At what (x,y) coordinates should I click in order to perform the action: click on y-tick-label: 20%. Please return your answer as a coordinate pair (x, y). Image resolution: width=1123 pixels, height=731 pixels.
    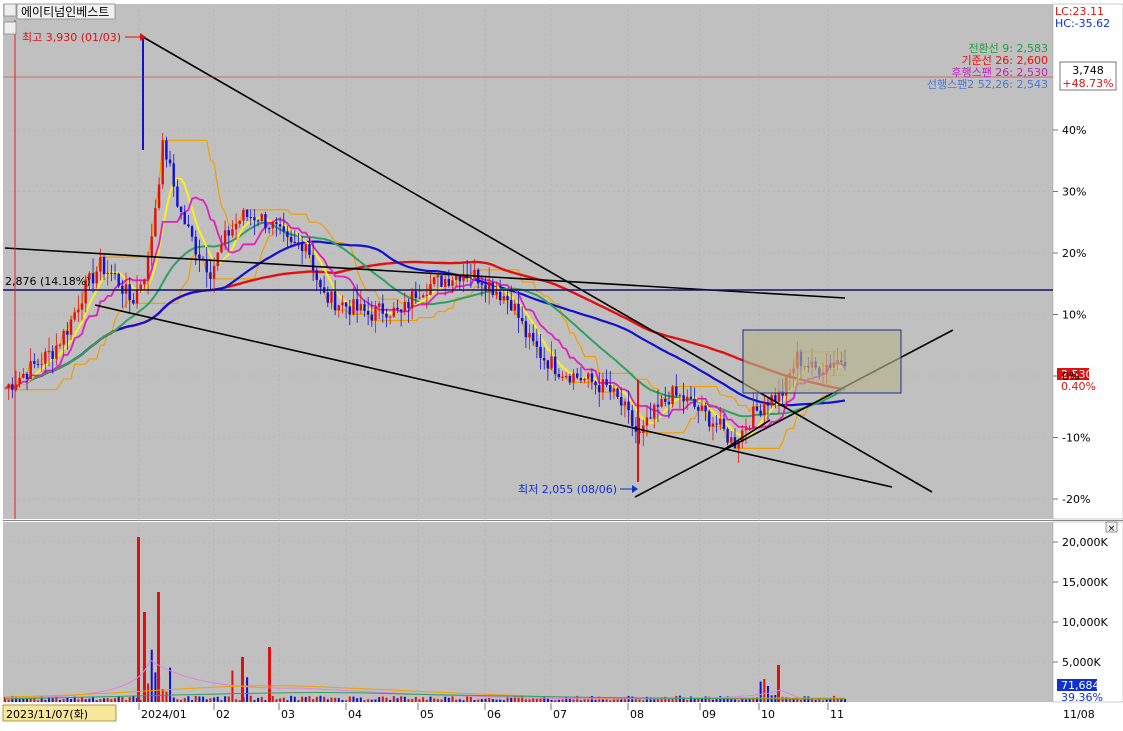
    Looking at the image, I should click on (1074, 253).